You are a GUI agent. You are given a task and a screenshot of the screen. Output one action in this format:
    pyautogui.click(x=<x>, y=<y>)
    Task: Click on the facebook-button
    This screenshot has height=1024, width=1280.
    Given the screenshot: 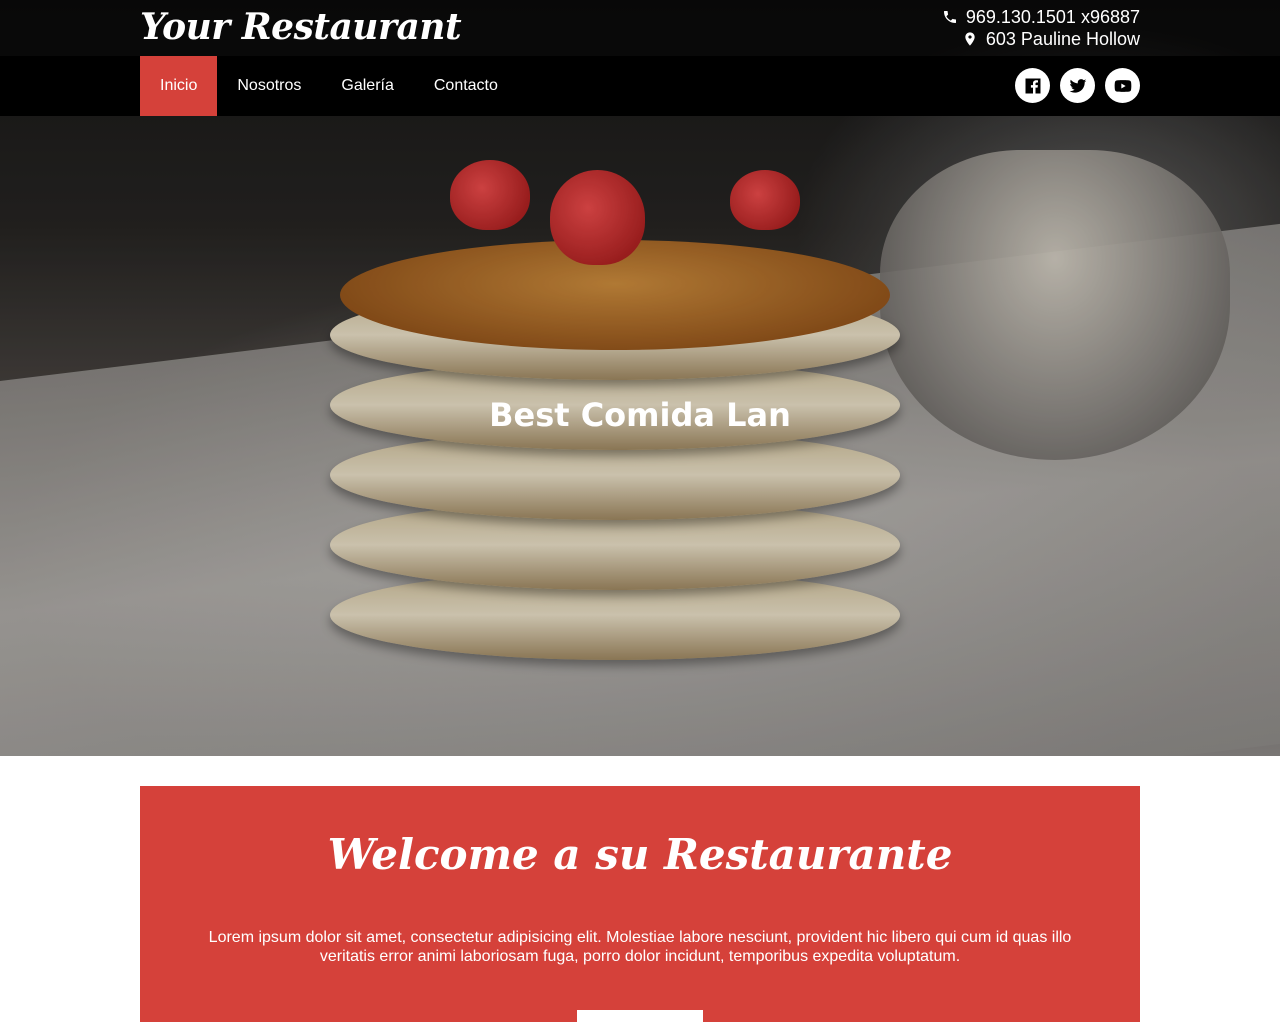 What is the action you would take?
    pyautogui.click(x=1032, y=85)
    